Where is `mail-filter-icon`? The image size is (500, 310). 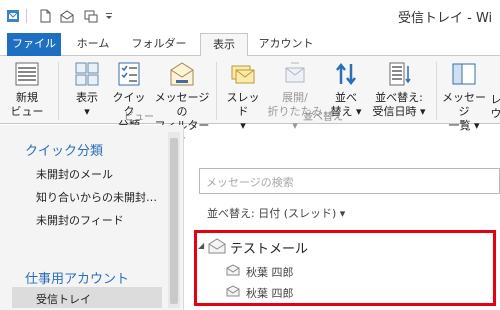
mail-filter-icon is located at coordinates (182, 74).